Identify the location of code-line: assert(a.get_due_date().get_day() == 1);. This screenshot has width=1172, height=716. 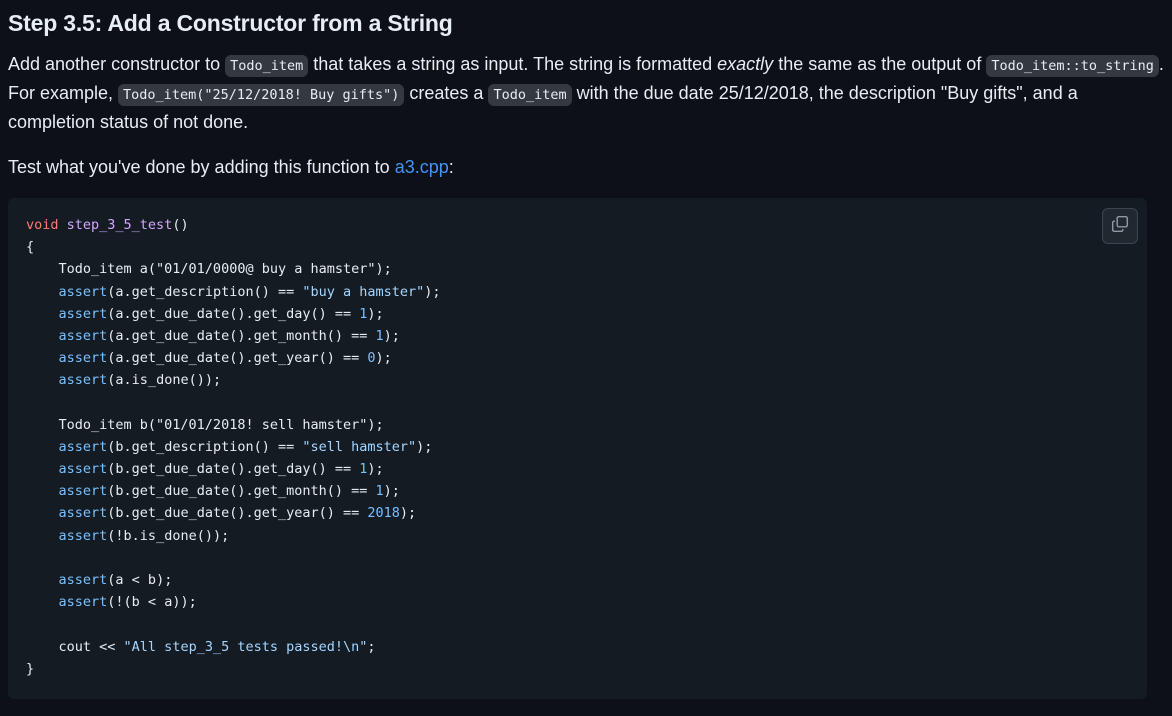
(577, 314).